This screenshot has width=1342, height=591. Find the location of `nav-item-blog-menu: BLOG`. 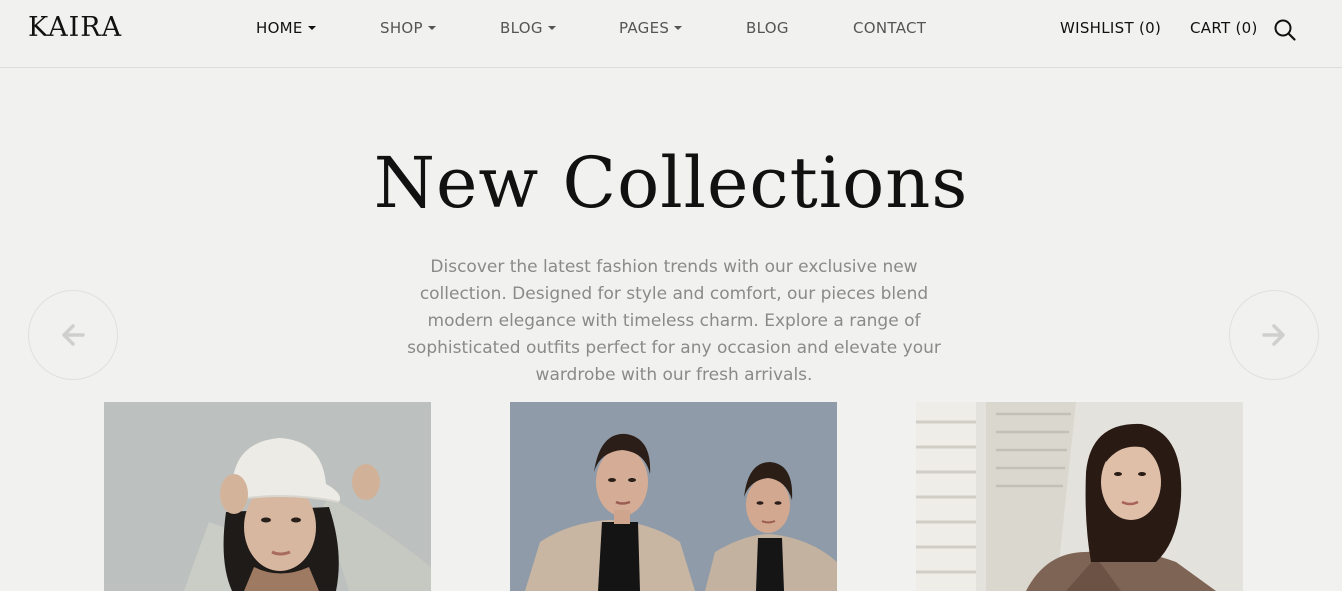

nav-item-blog-menu: BLOG is located at coordinates (528, 28).